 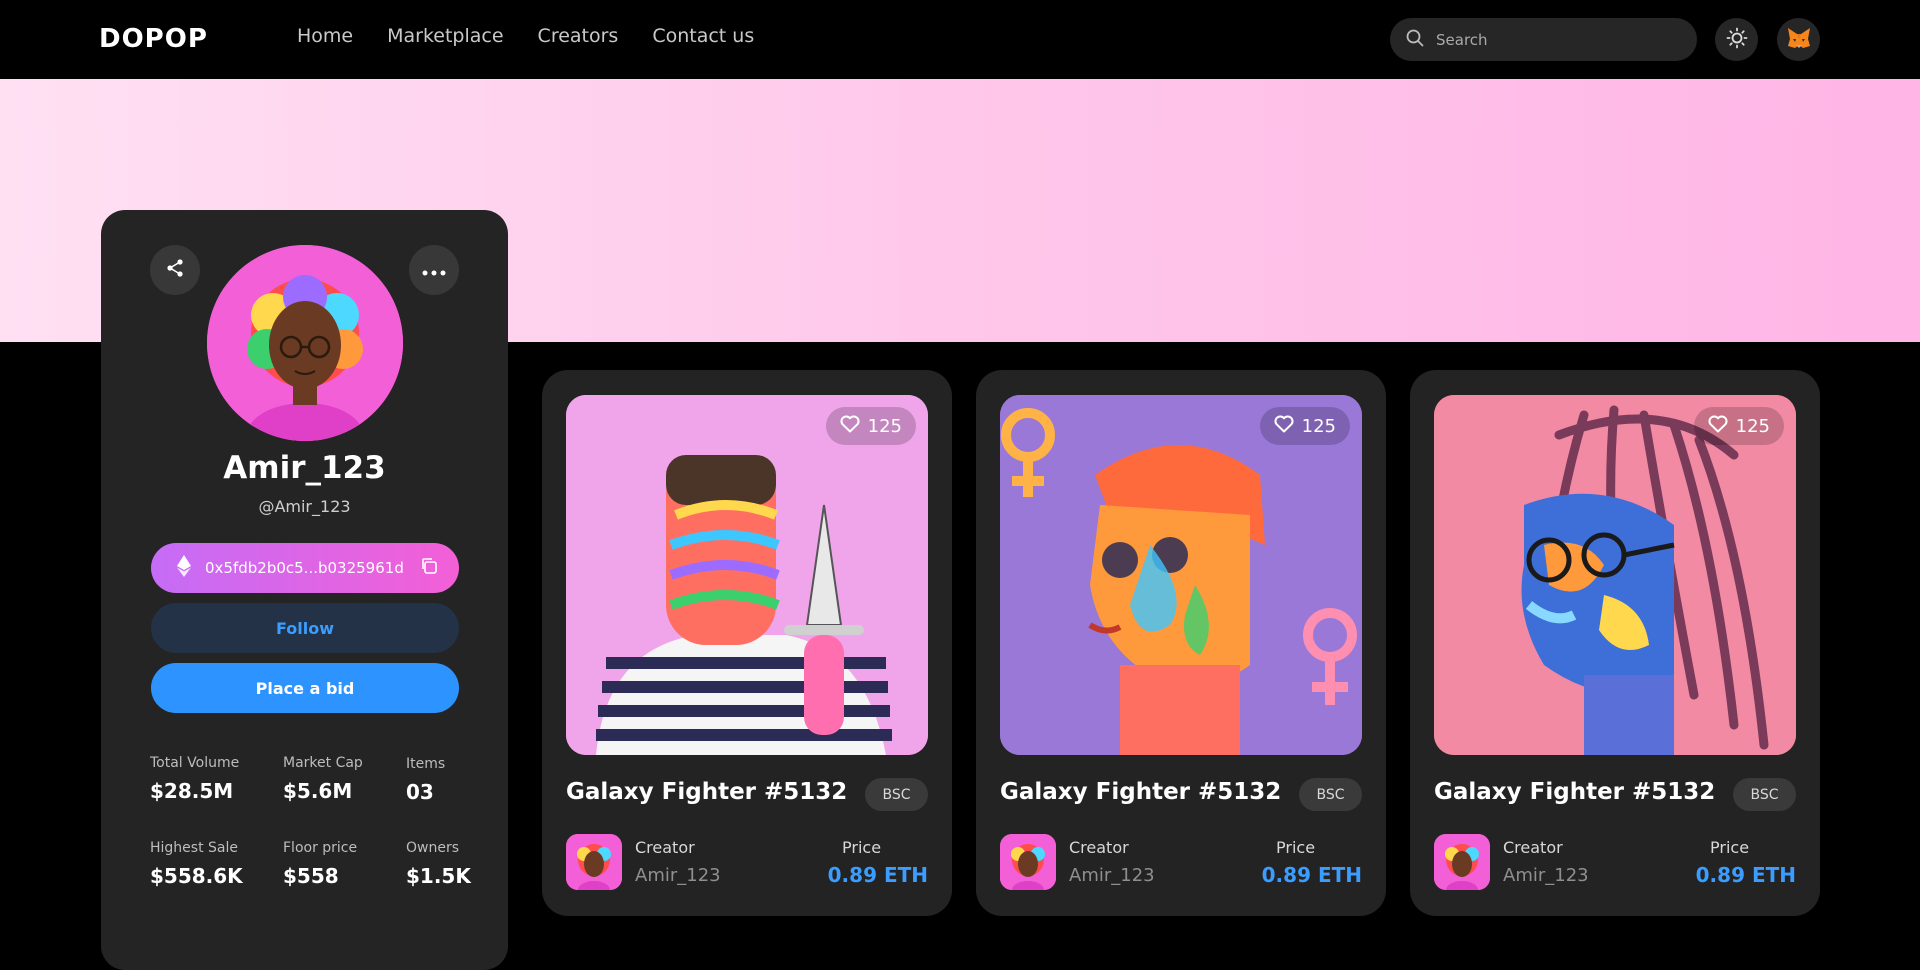 I want to click on stat-label: Items, so click(x=426, y=764).